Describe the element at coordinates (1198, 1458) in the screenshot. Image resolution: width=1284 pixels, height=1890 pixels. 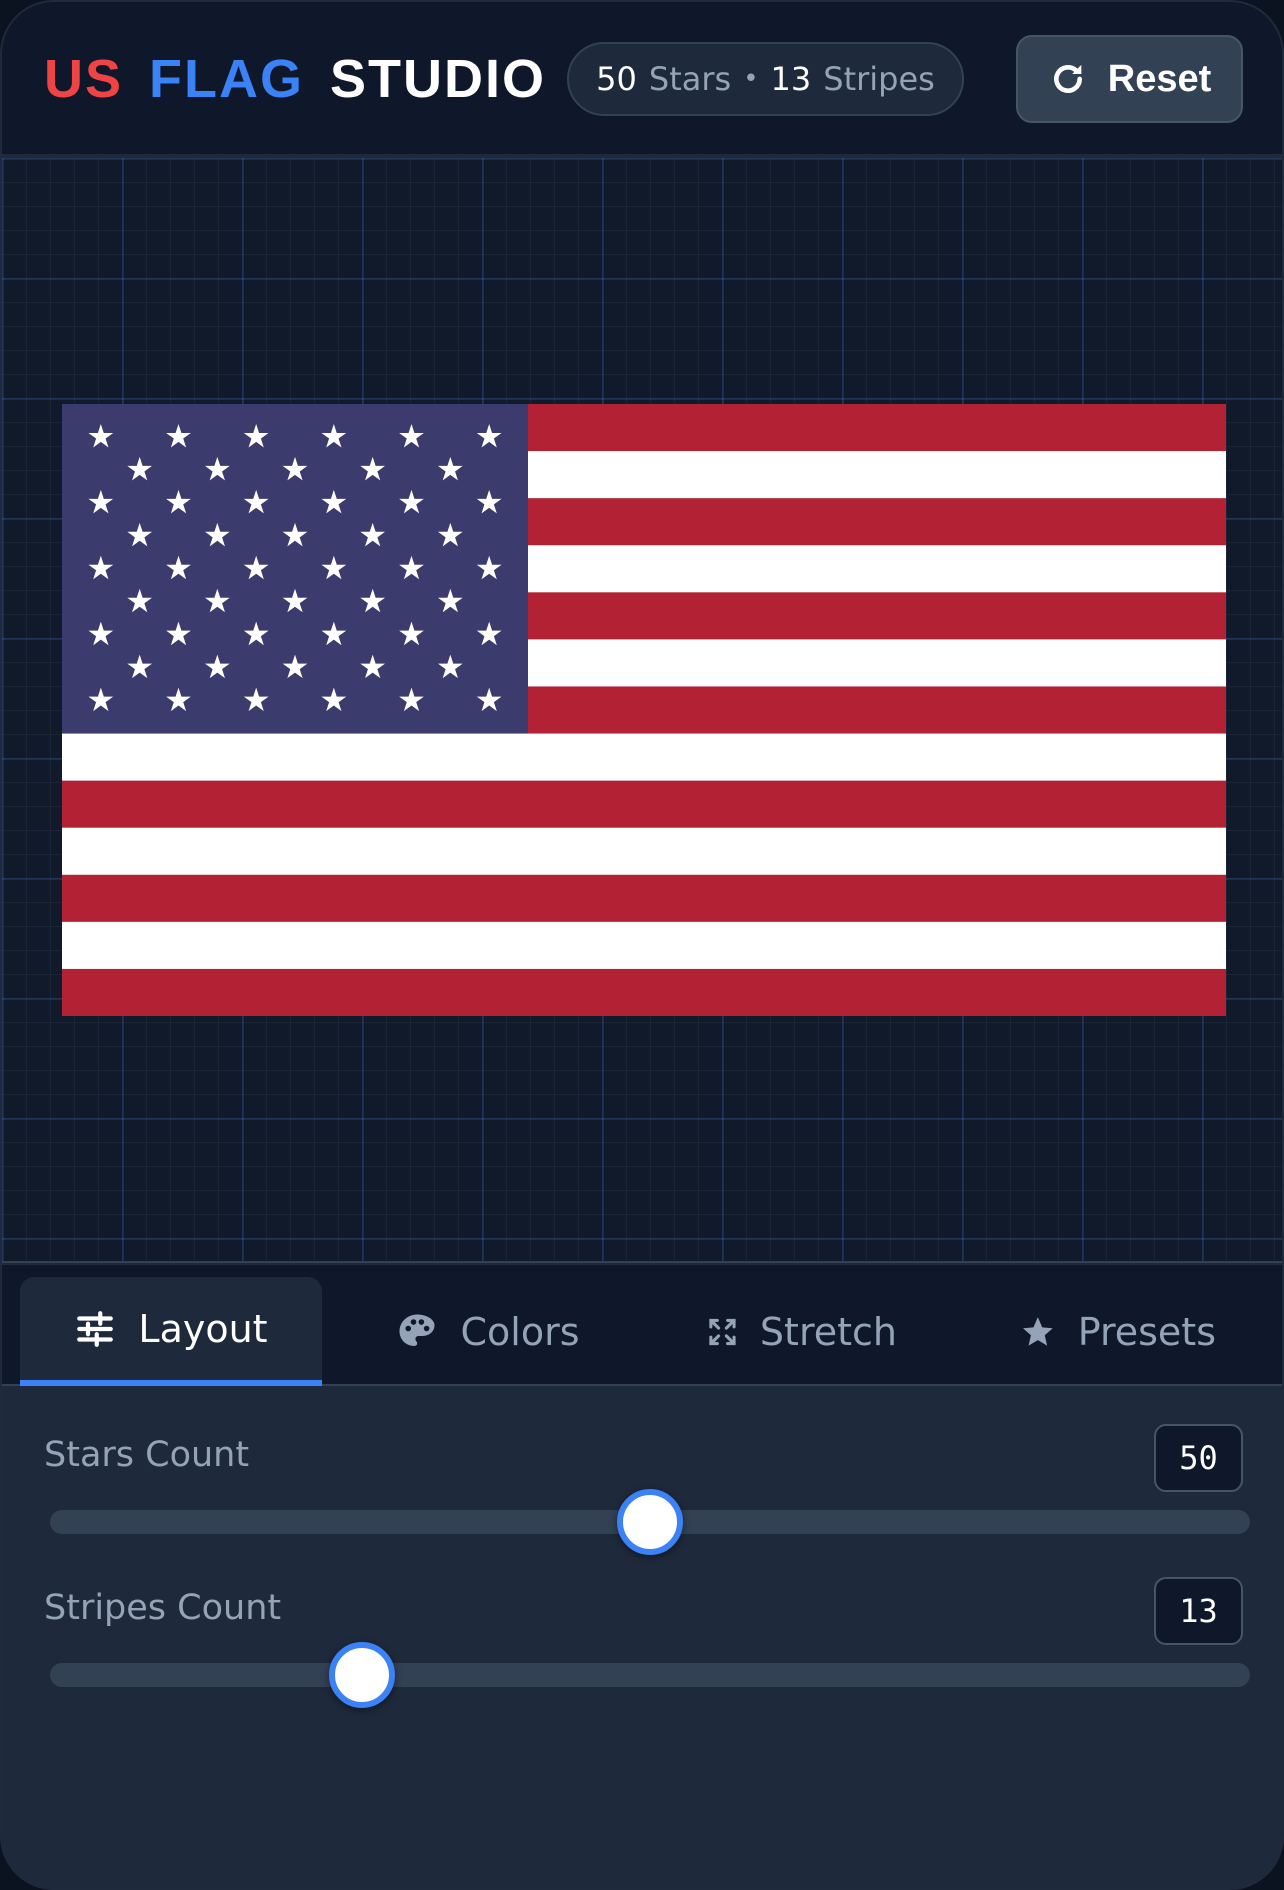
I see `stars-count-value: 50` at that location.